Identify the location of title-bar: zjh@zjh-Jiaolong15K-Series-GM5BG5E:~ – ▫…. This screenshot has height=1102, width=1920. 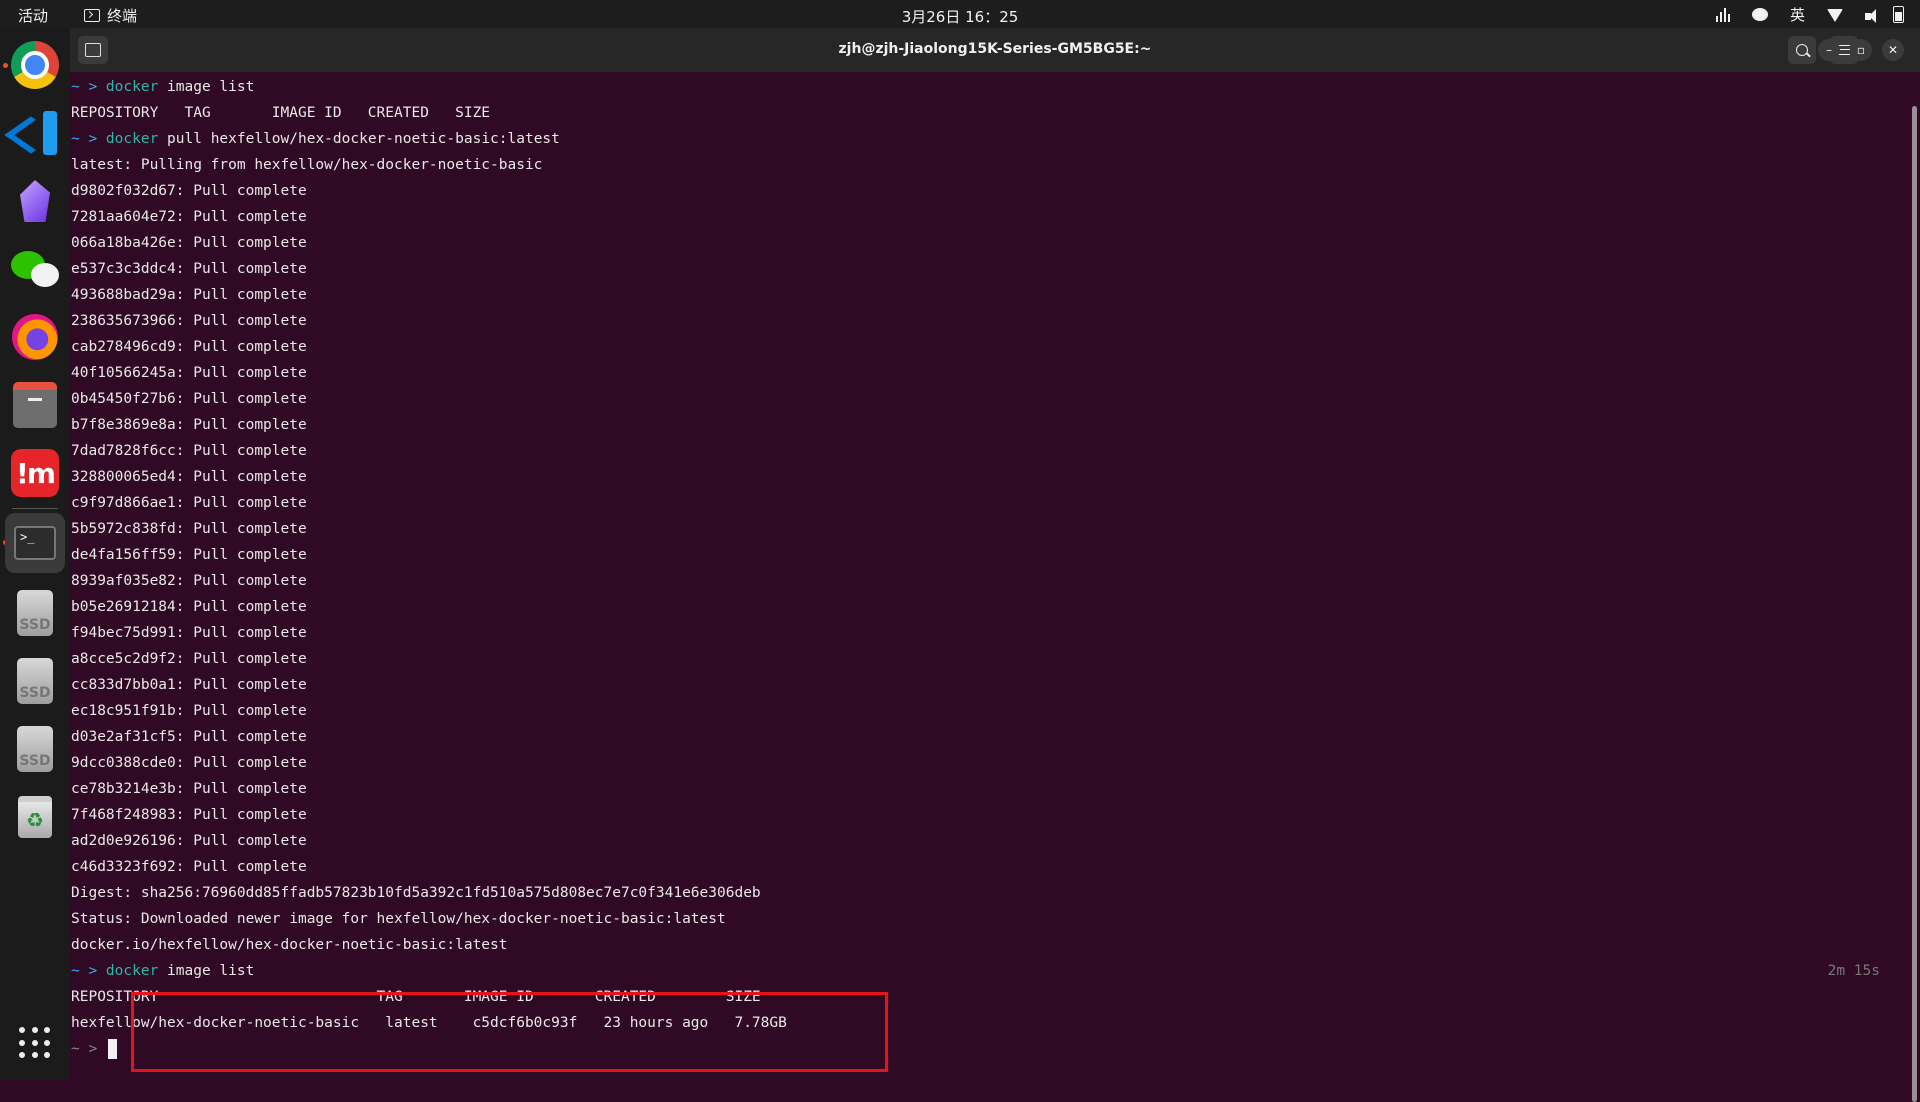
(995, 50).